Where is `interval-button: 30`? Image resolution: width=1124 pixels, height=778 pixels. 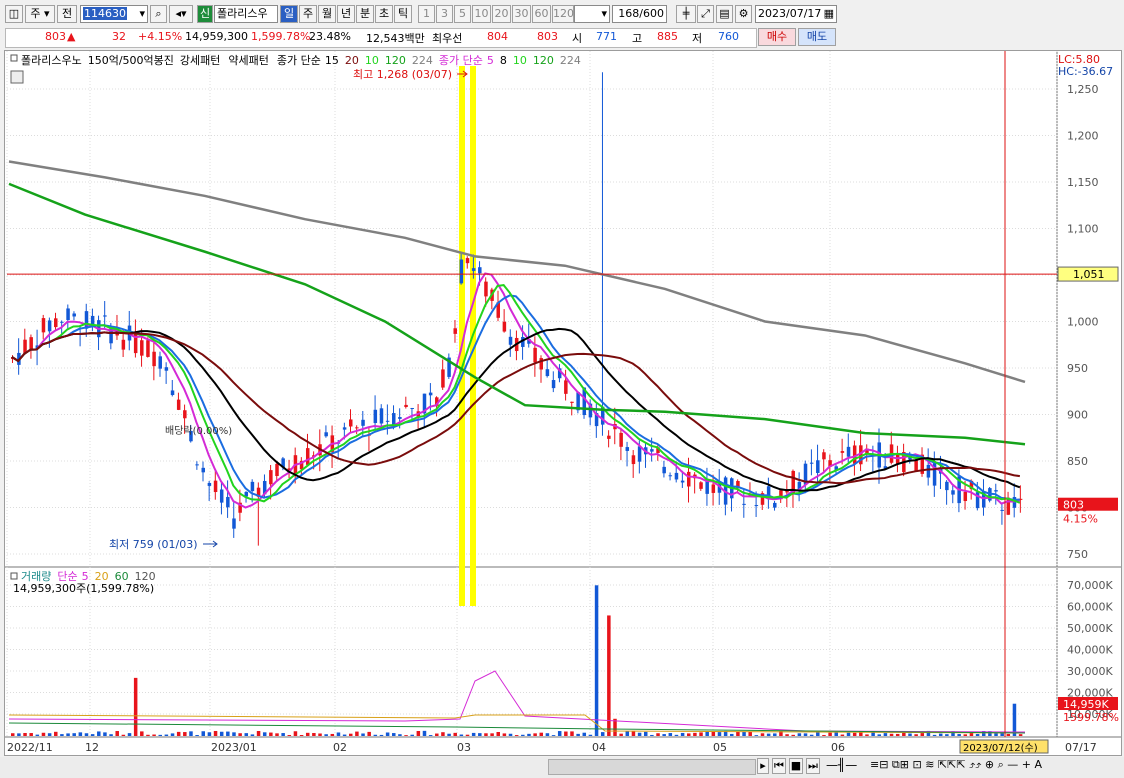
interval-button: 30 is located at coordinates (521, 14).